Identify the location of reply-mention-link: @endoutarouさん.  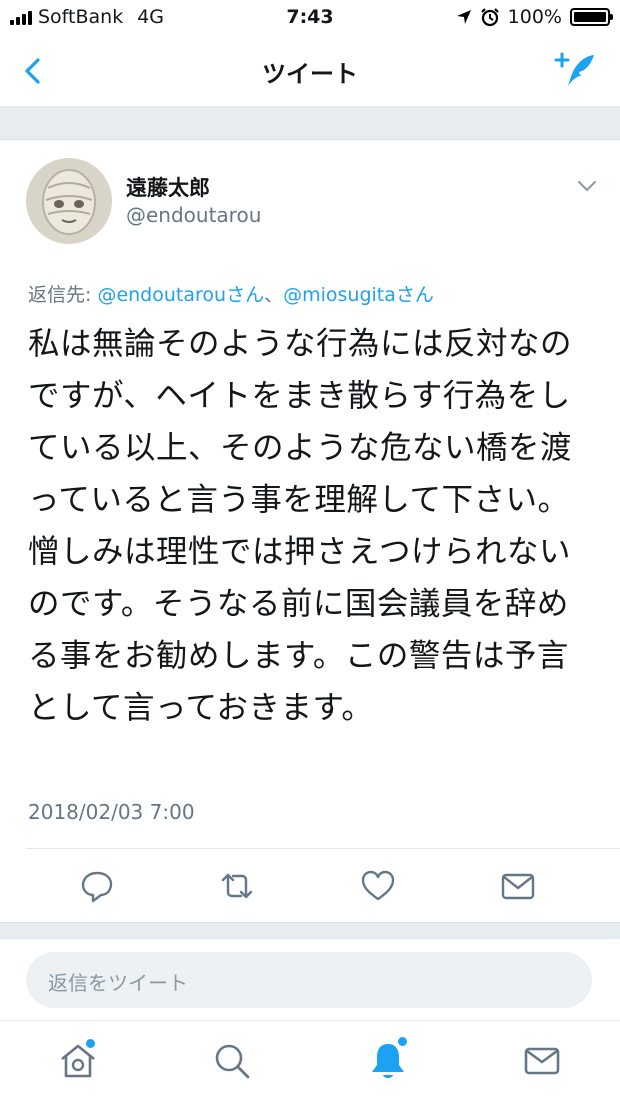
(180, 295).